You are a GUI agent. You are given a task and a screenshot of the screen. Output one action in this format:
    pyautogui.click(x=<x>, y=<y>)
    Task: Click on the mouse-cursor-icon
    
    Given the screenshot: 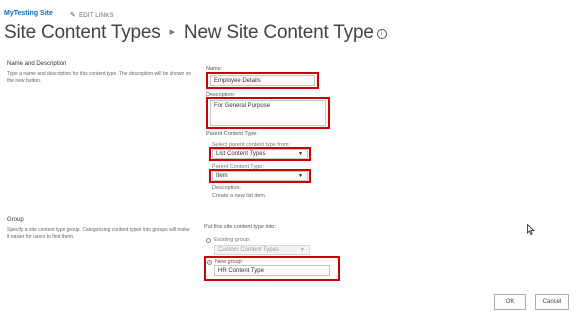 What is the action you would take?
    pyautogui.click(x=531, y=229)
    